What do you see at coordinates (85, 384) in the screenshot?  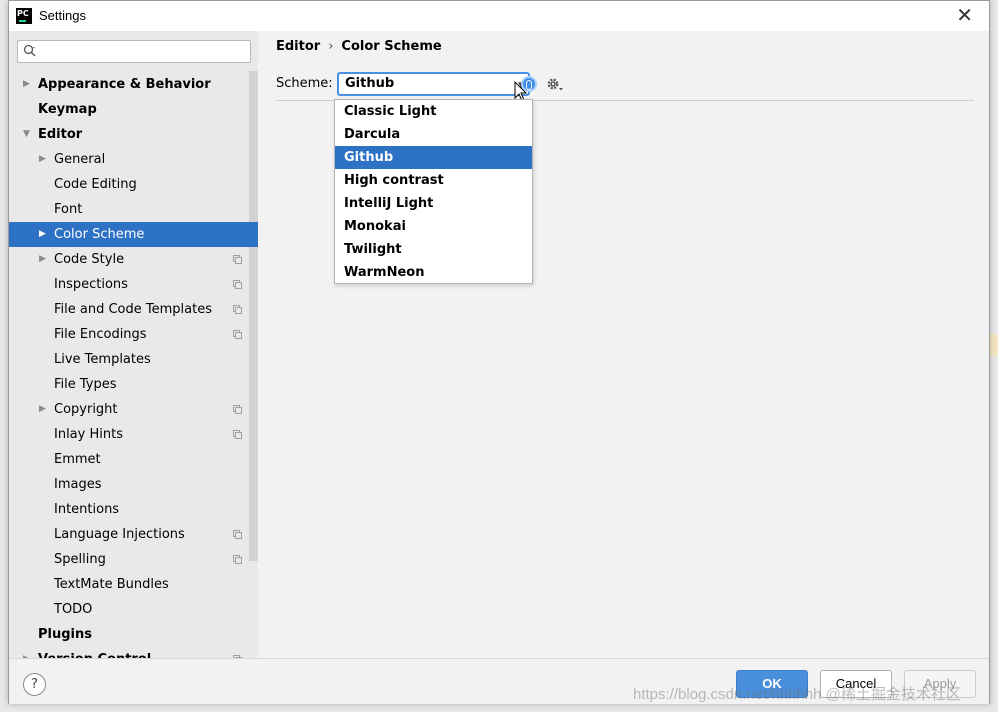 I see `sidebar-item-label: File Types` at bounding box center [85, 384].